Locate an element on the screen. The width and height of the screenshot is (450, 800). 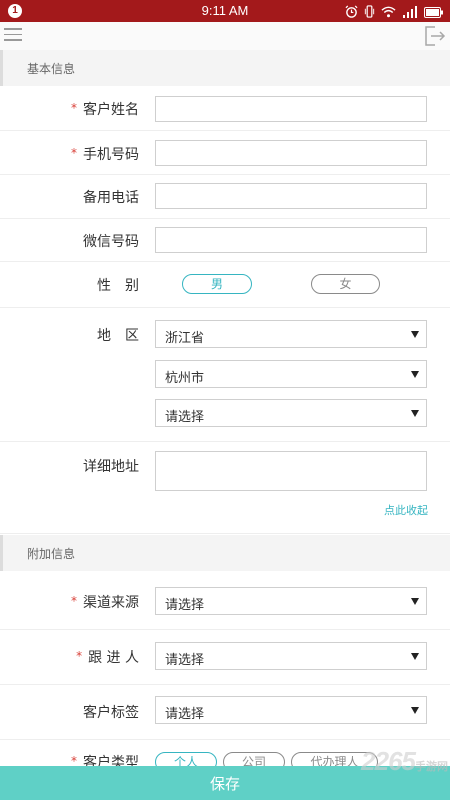
name-row: * 客户姓名 is located at coordinates (225, 108).